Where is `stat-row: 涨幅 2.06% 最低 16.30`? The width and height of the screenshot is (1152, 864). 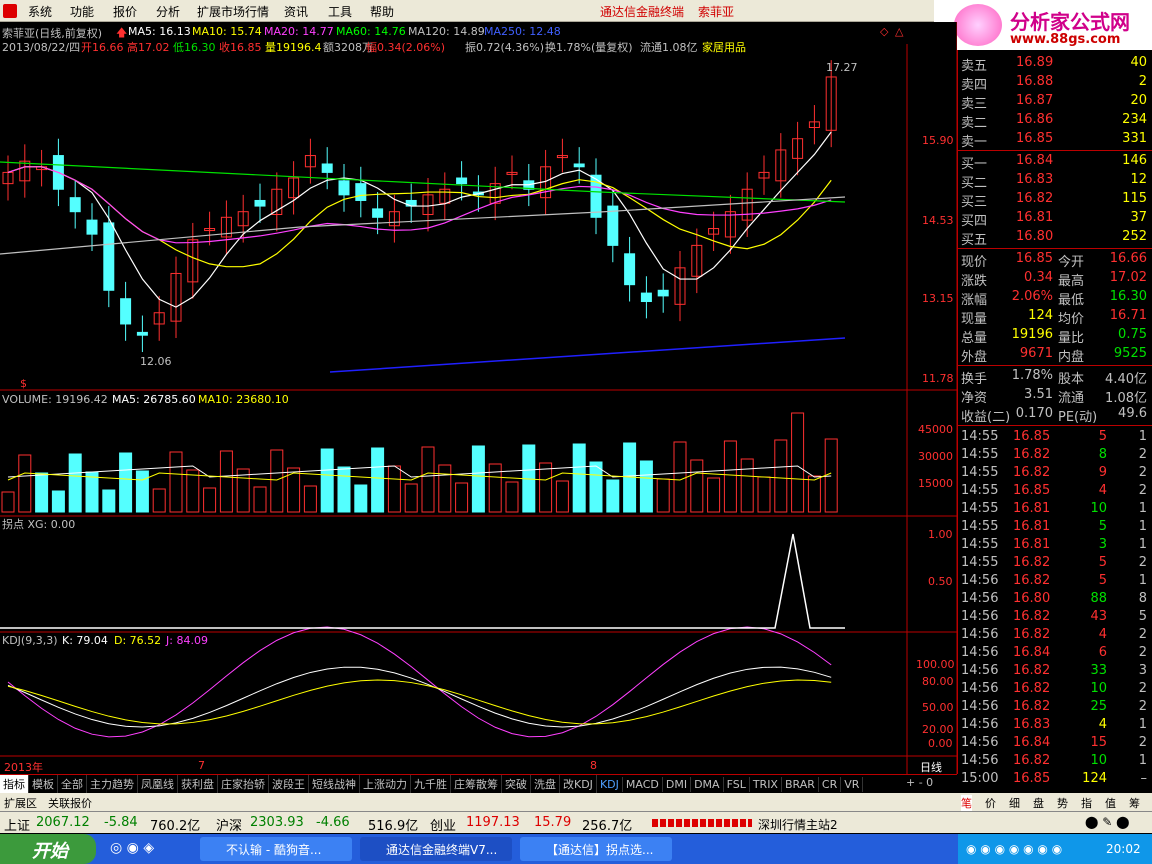 stat-row: 涨幅 2.06% 最低 16.30 is located at coordinates (1055, 298).